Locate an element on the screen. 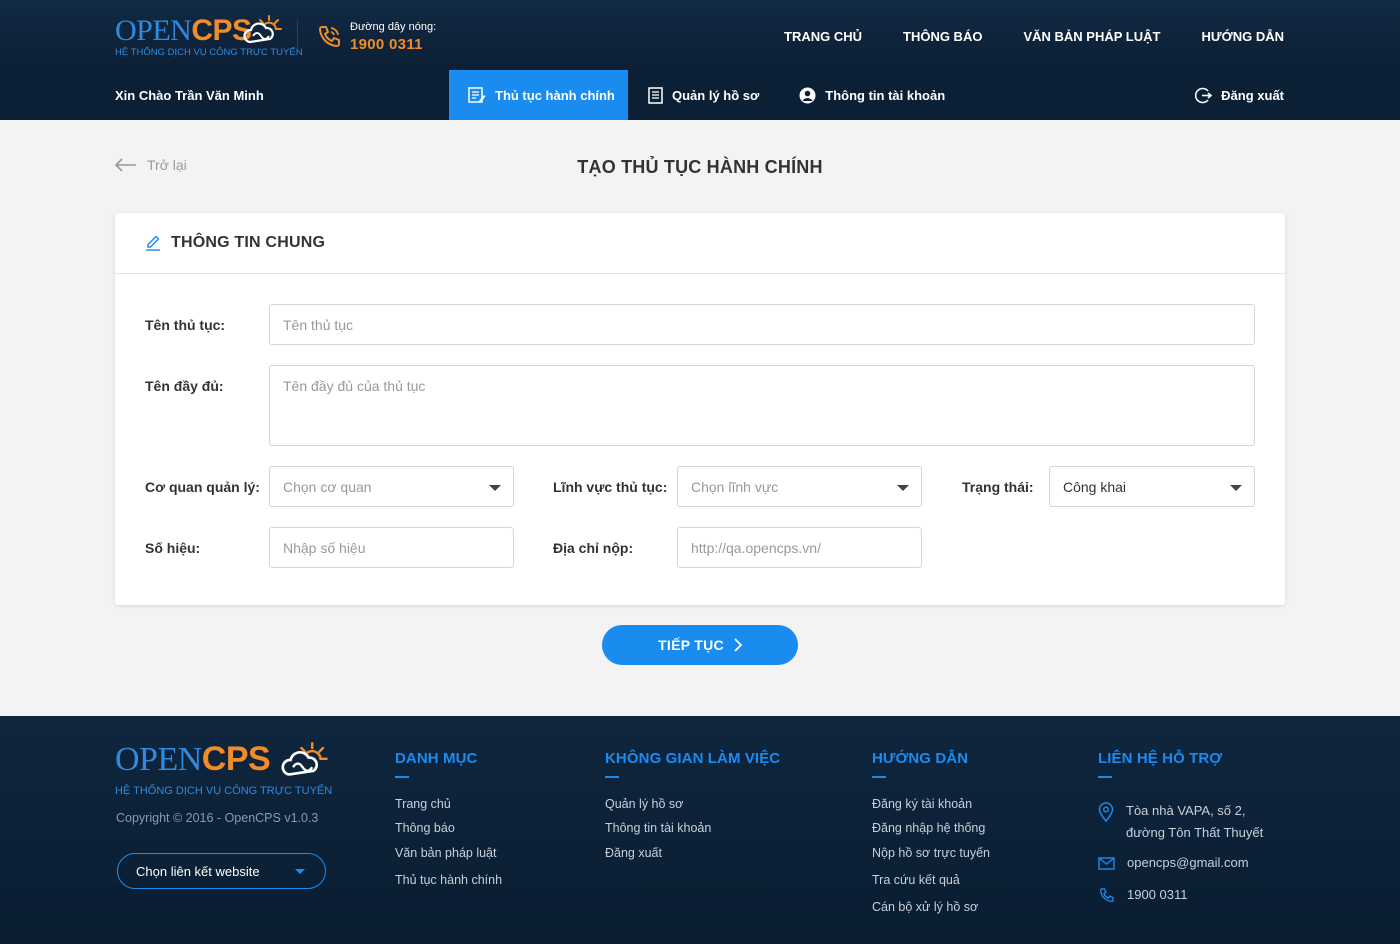  code-label: Số hiệu: is located at coordinates (173, 548).